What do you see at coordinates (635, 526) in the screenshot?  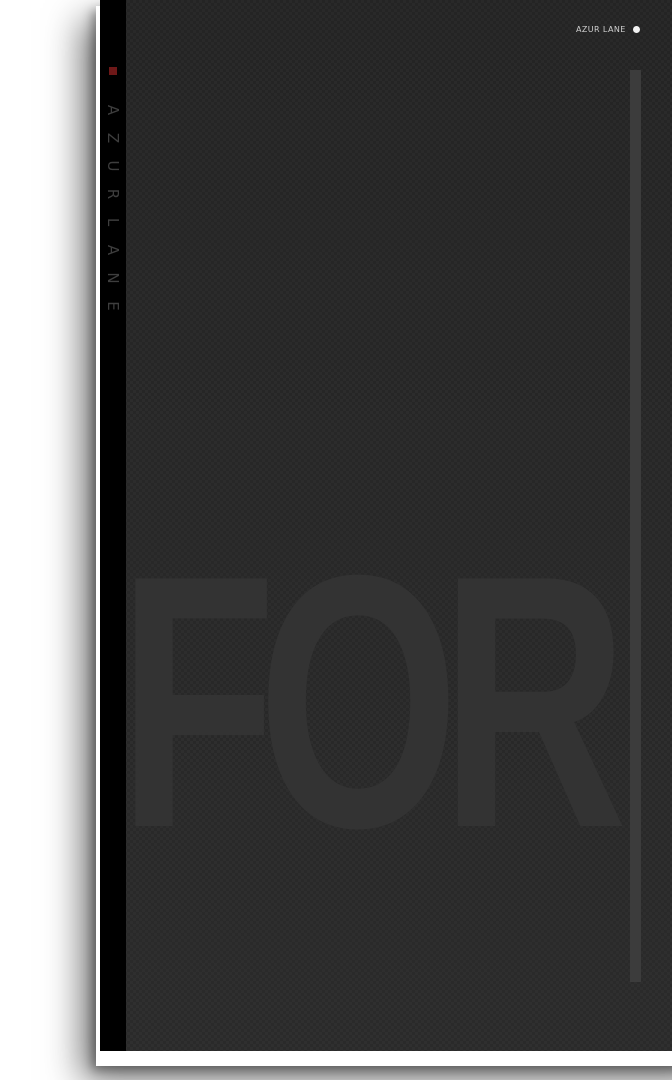 I see `vertical-divider` at bounding box center [635, 526].